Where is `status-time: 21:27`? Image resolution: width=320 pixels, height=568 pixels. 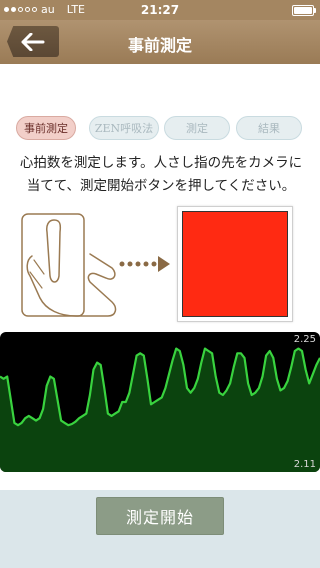
status-time: 21:27 is located at coordinates (160, 10).